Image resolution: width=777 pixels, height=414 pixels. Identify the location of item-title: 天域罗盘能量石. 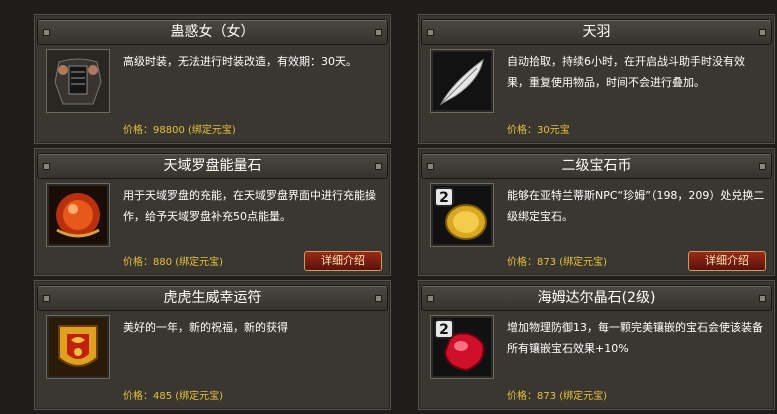
(212, 166).